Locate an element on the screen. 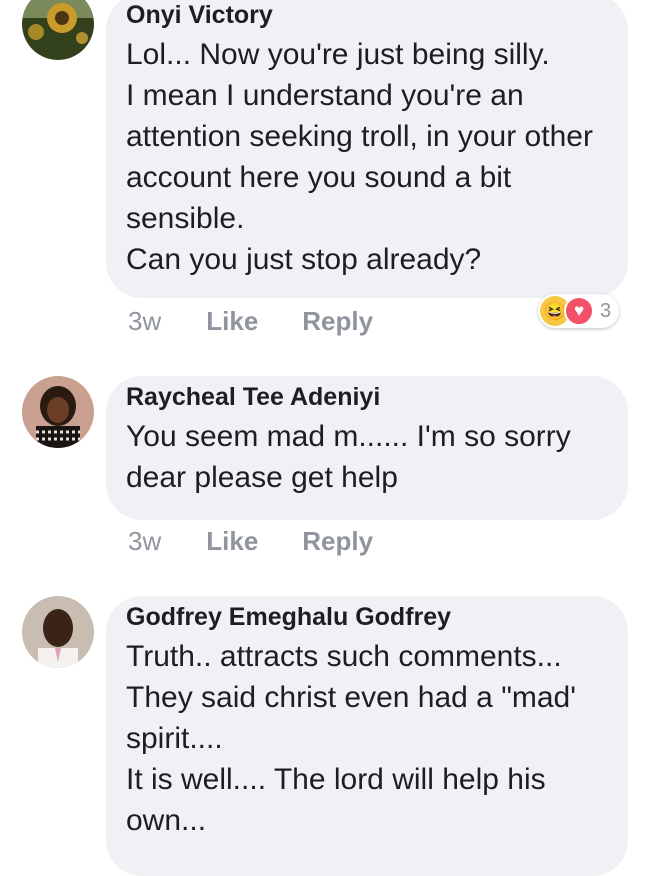 The height and width of the screenshot is (876, 650). author-name: Godfrey Emeghalu Godfrey is located at coordinates (367, 617).